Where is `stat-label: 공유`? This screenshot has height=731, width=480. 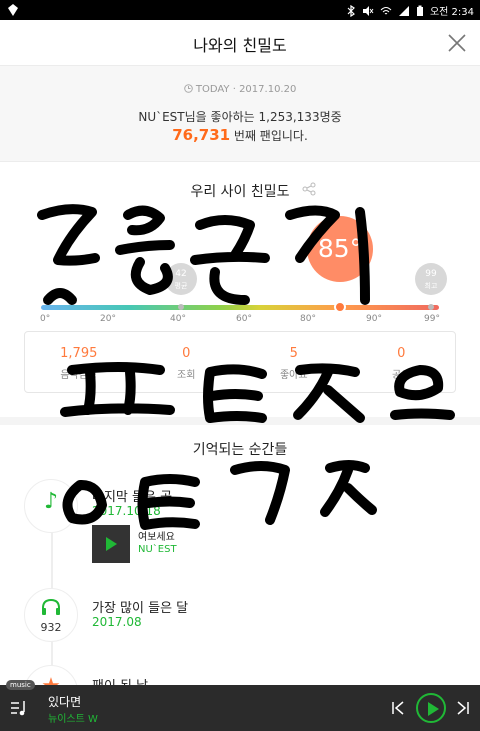 stat-label: 공유 is located at coordinates (401, 375).